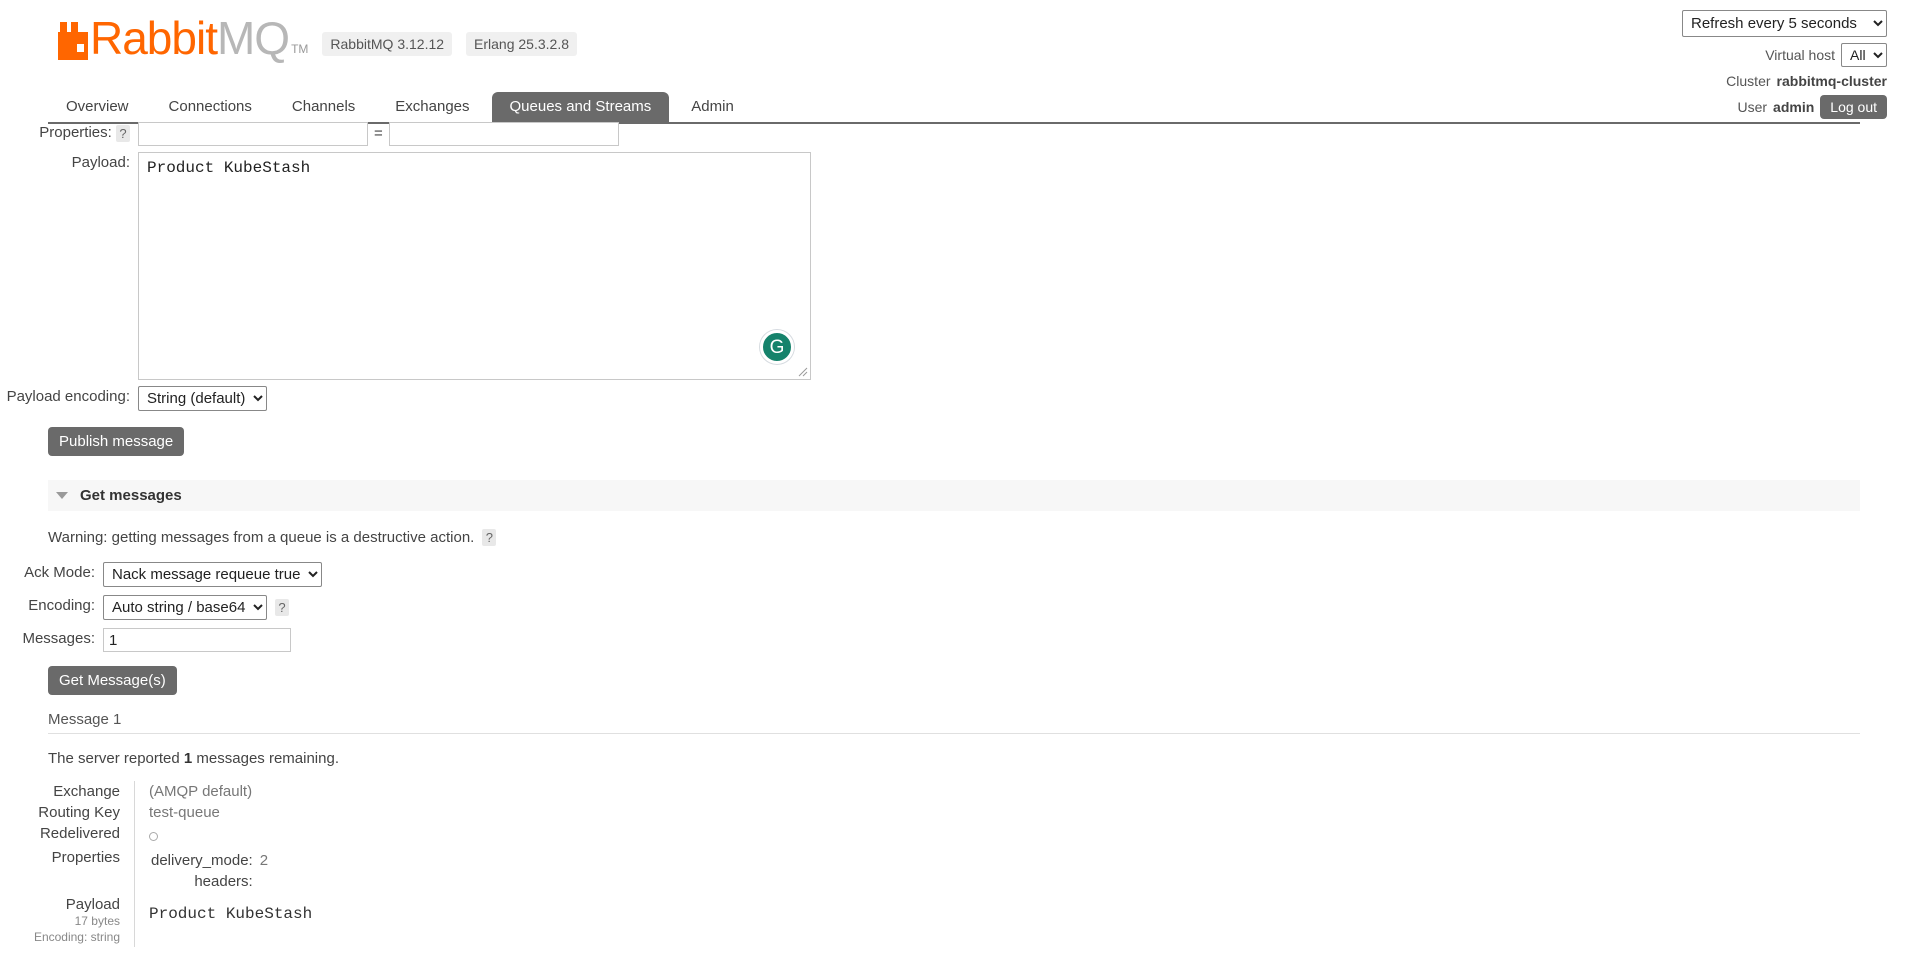  I want to click on table-row: Properties delivery_mode: 2 headers:, so click(156, 871).